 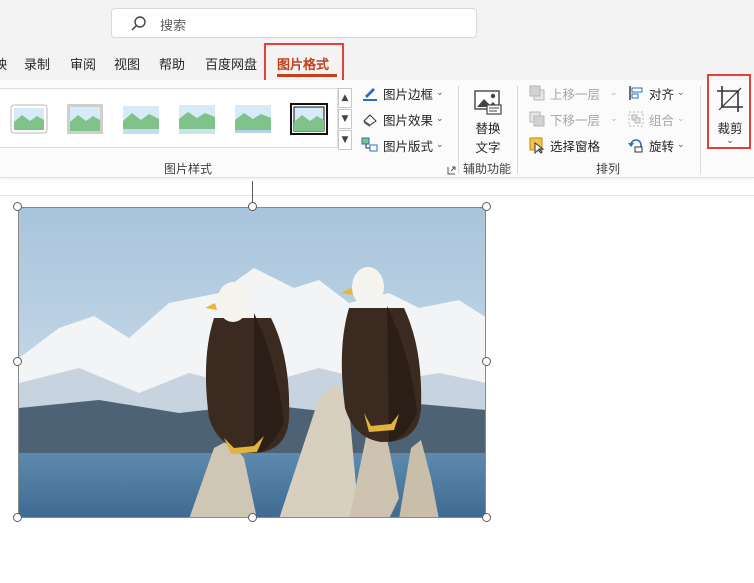 What do you see at coordinates (486, 517) in the screenshot?
I see `resize-handle-bottom-right` at bounding box center [486, 517].